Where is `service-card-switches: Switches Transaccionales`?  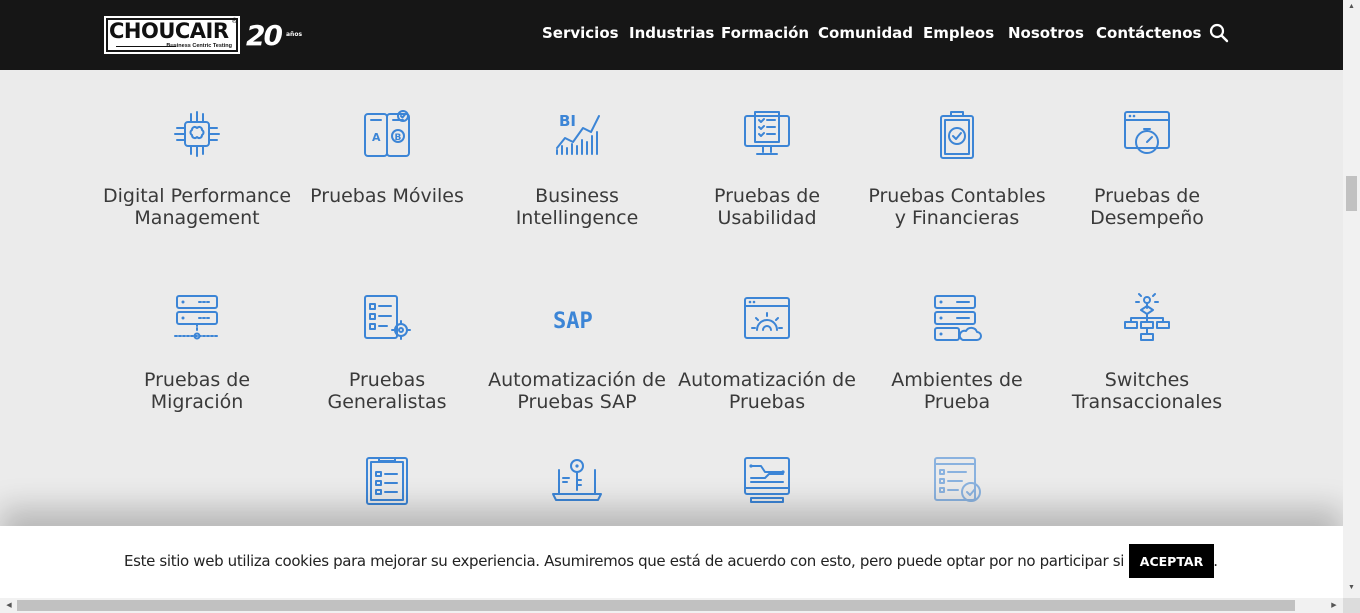 service-card-switches: Switches Transaccionales is located at coordinates (1147, 352).